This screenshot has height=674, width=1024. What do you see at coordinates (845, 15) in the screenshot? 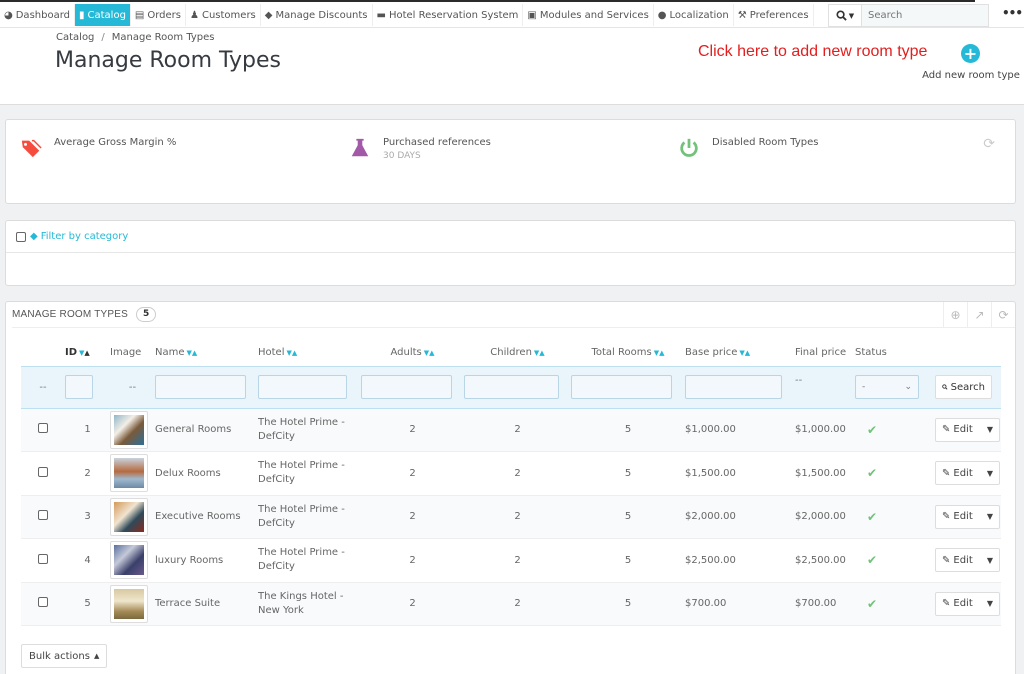
I see `search-type-button: ▼` at bounding box center [845, 15].